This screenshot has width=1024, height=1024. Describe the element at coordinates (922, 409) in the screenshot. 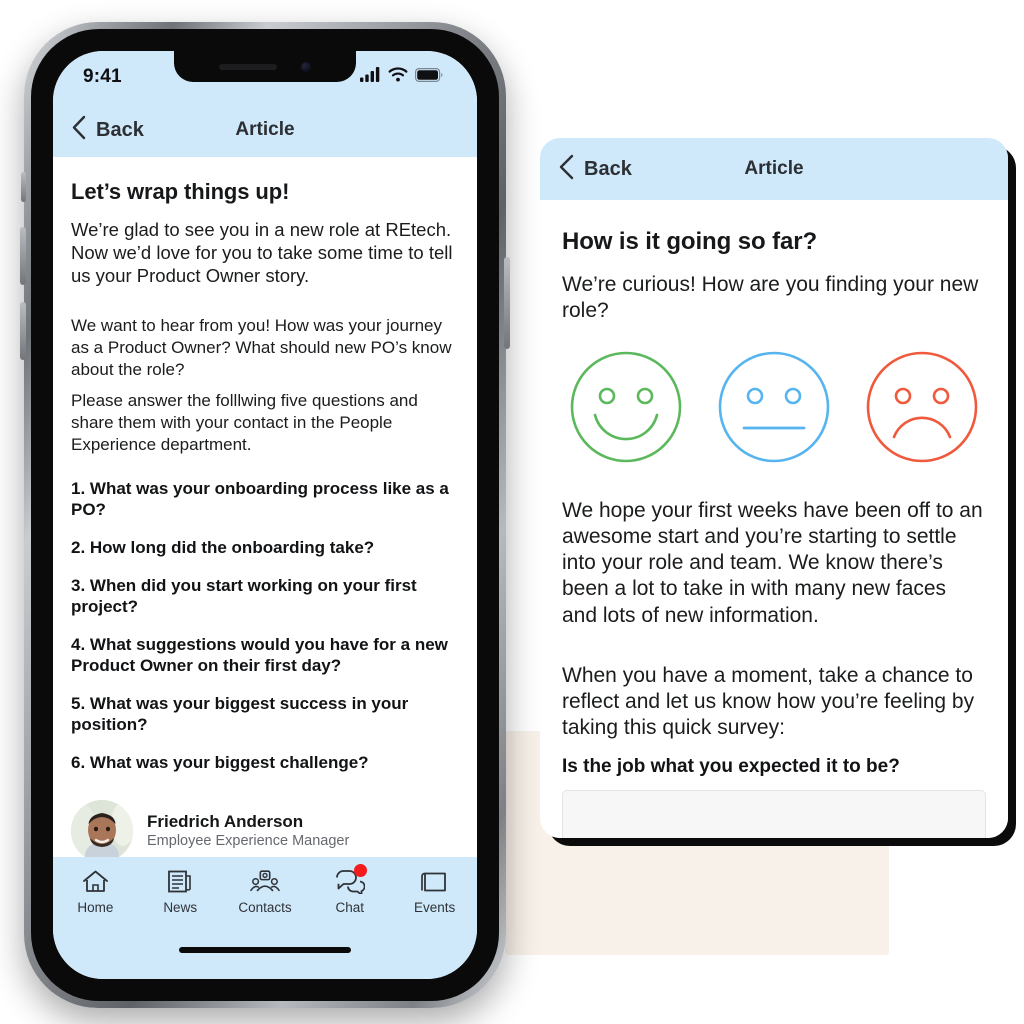

I see `sad-face-icon` at that location.